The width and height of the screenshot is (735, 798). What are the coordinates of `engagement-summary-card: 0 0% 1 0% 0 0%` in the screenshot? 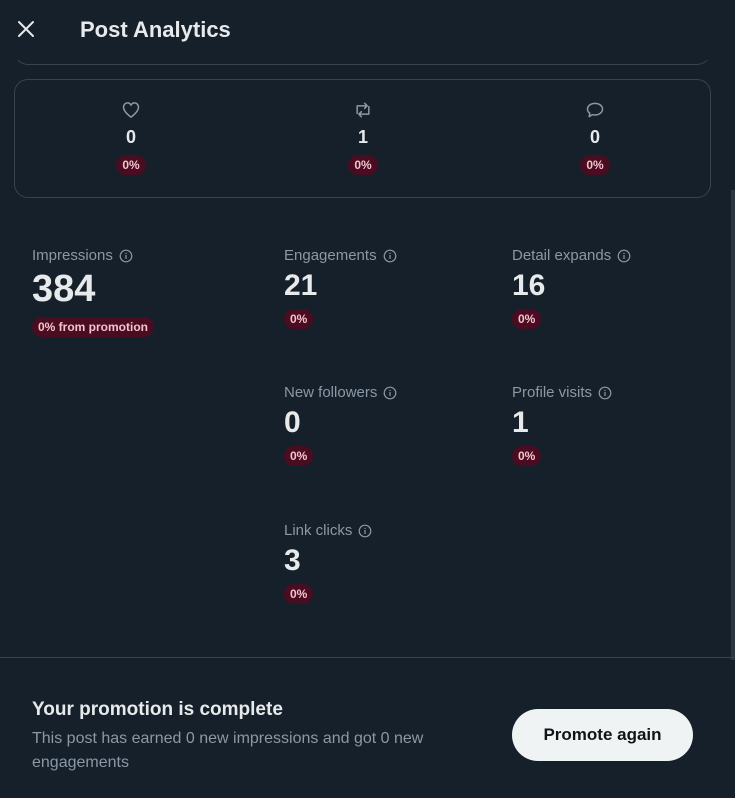 It's located at (362, 138).